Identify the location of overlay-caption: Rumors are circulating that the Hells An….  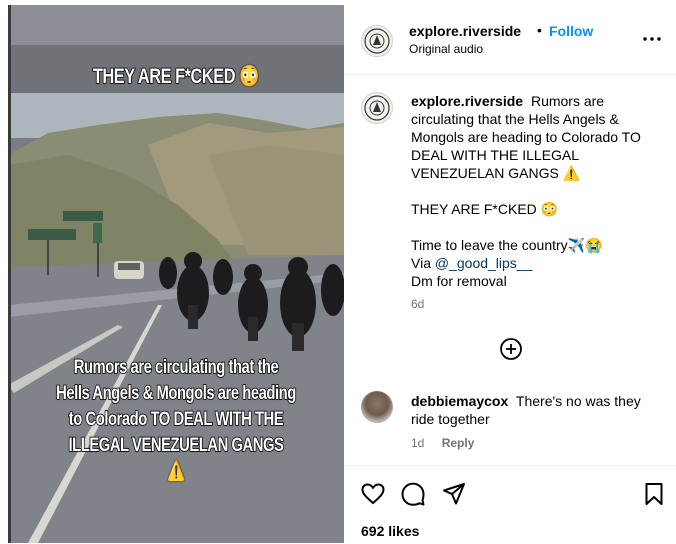
(176, 420).